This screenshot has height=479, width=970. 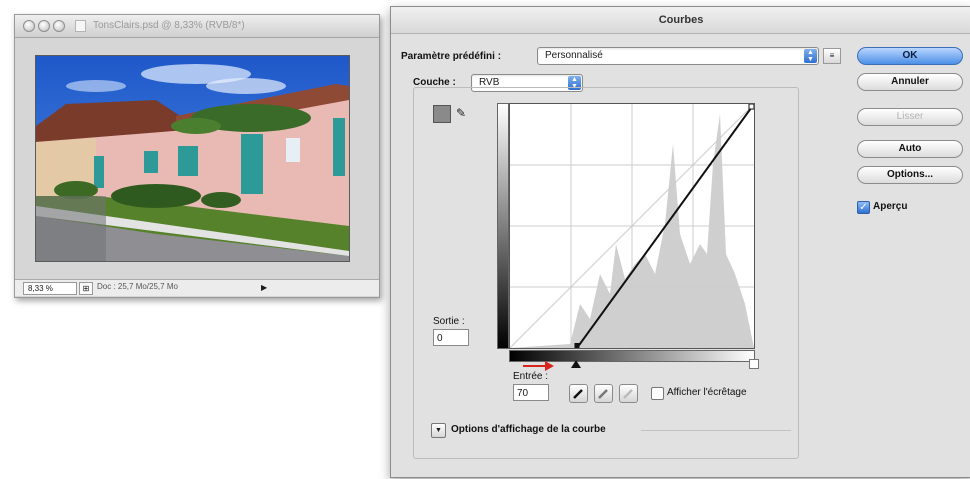 What do you see at coordinates (910, 82) in the screenshot?
I see `cancel-button: Annuler` at bounding box center [910, 82].